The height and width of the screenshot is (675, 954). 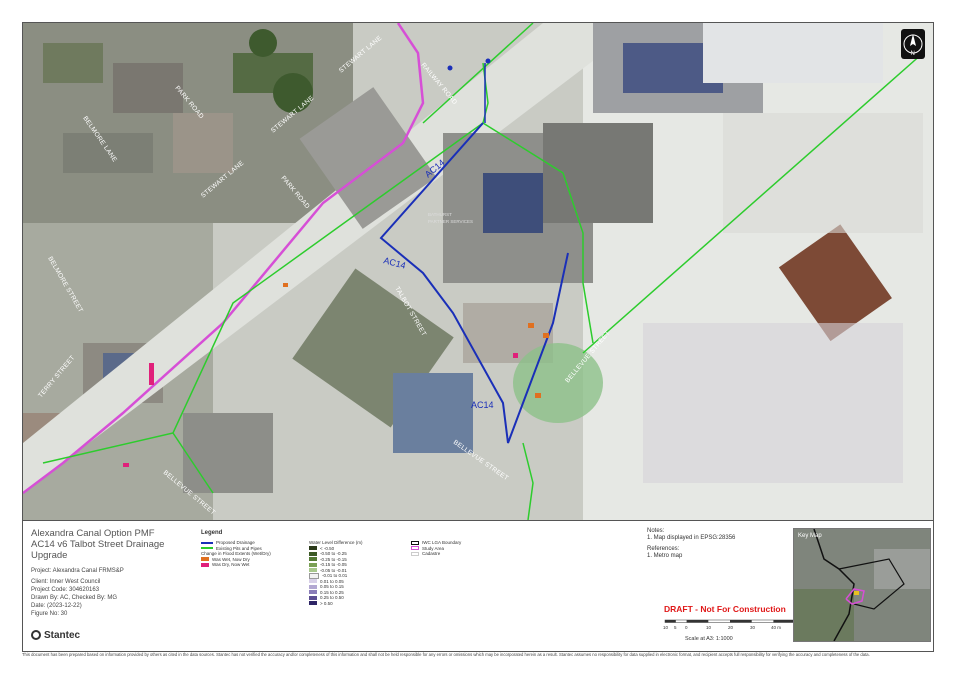 I want to click on building-text-2: PARTNER SERVICES, so click(x=450, y=221).